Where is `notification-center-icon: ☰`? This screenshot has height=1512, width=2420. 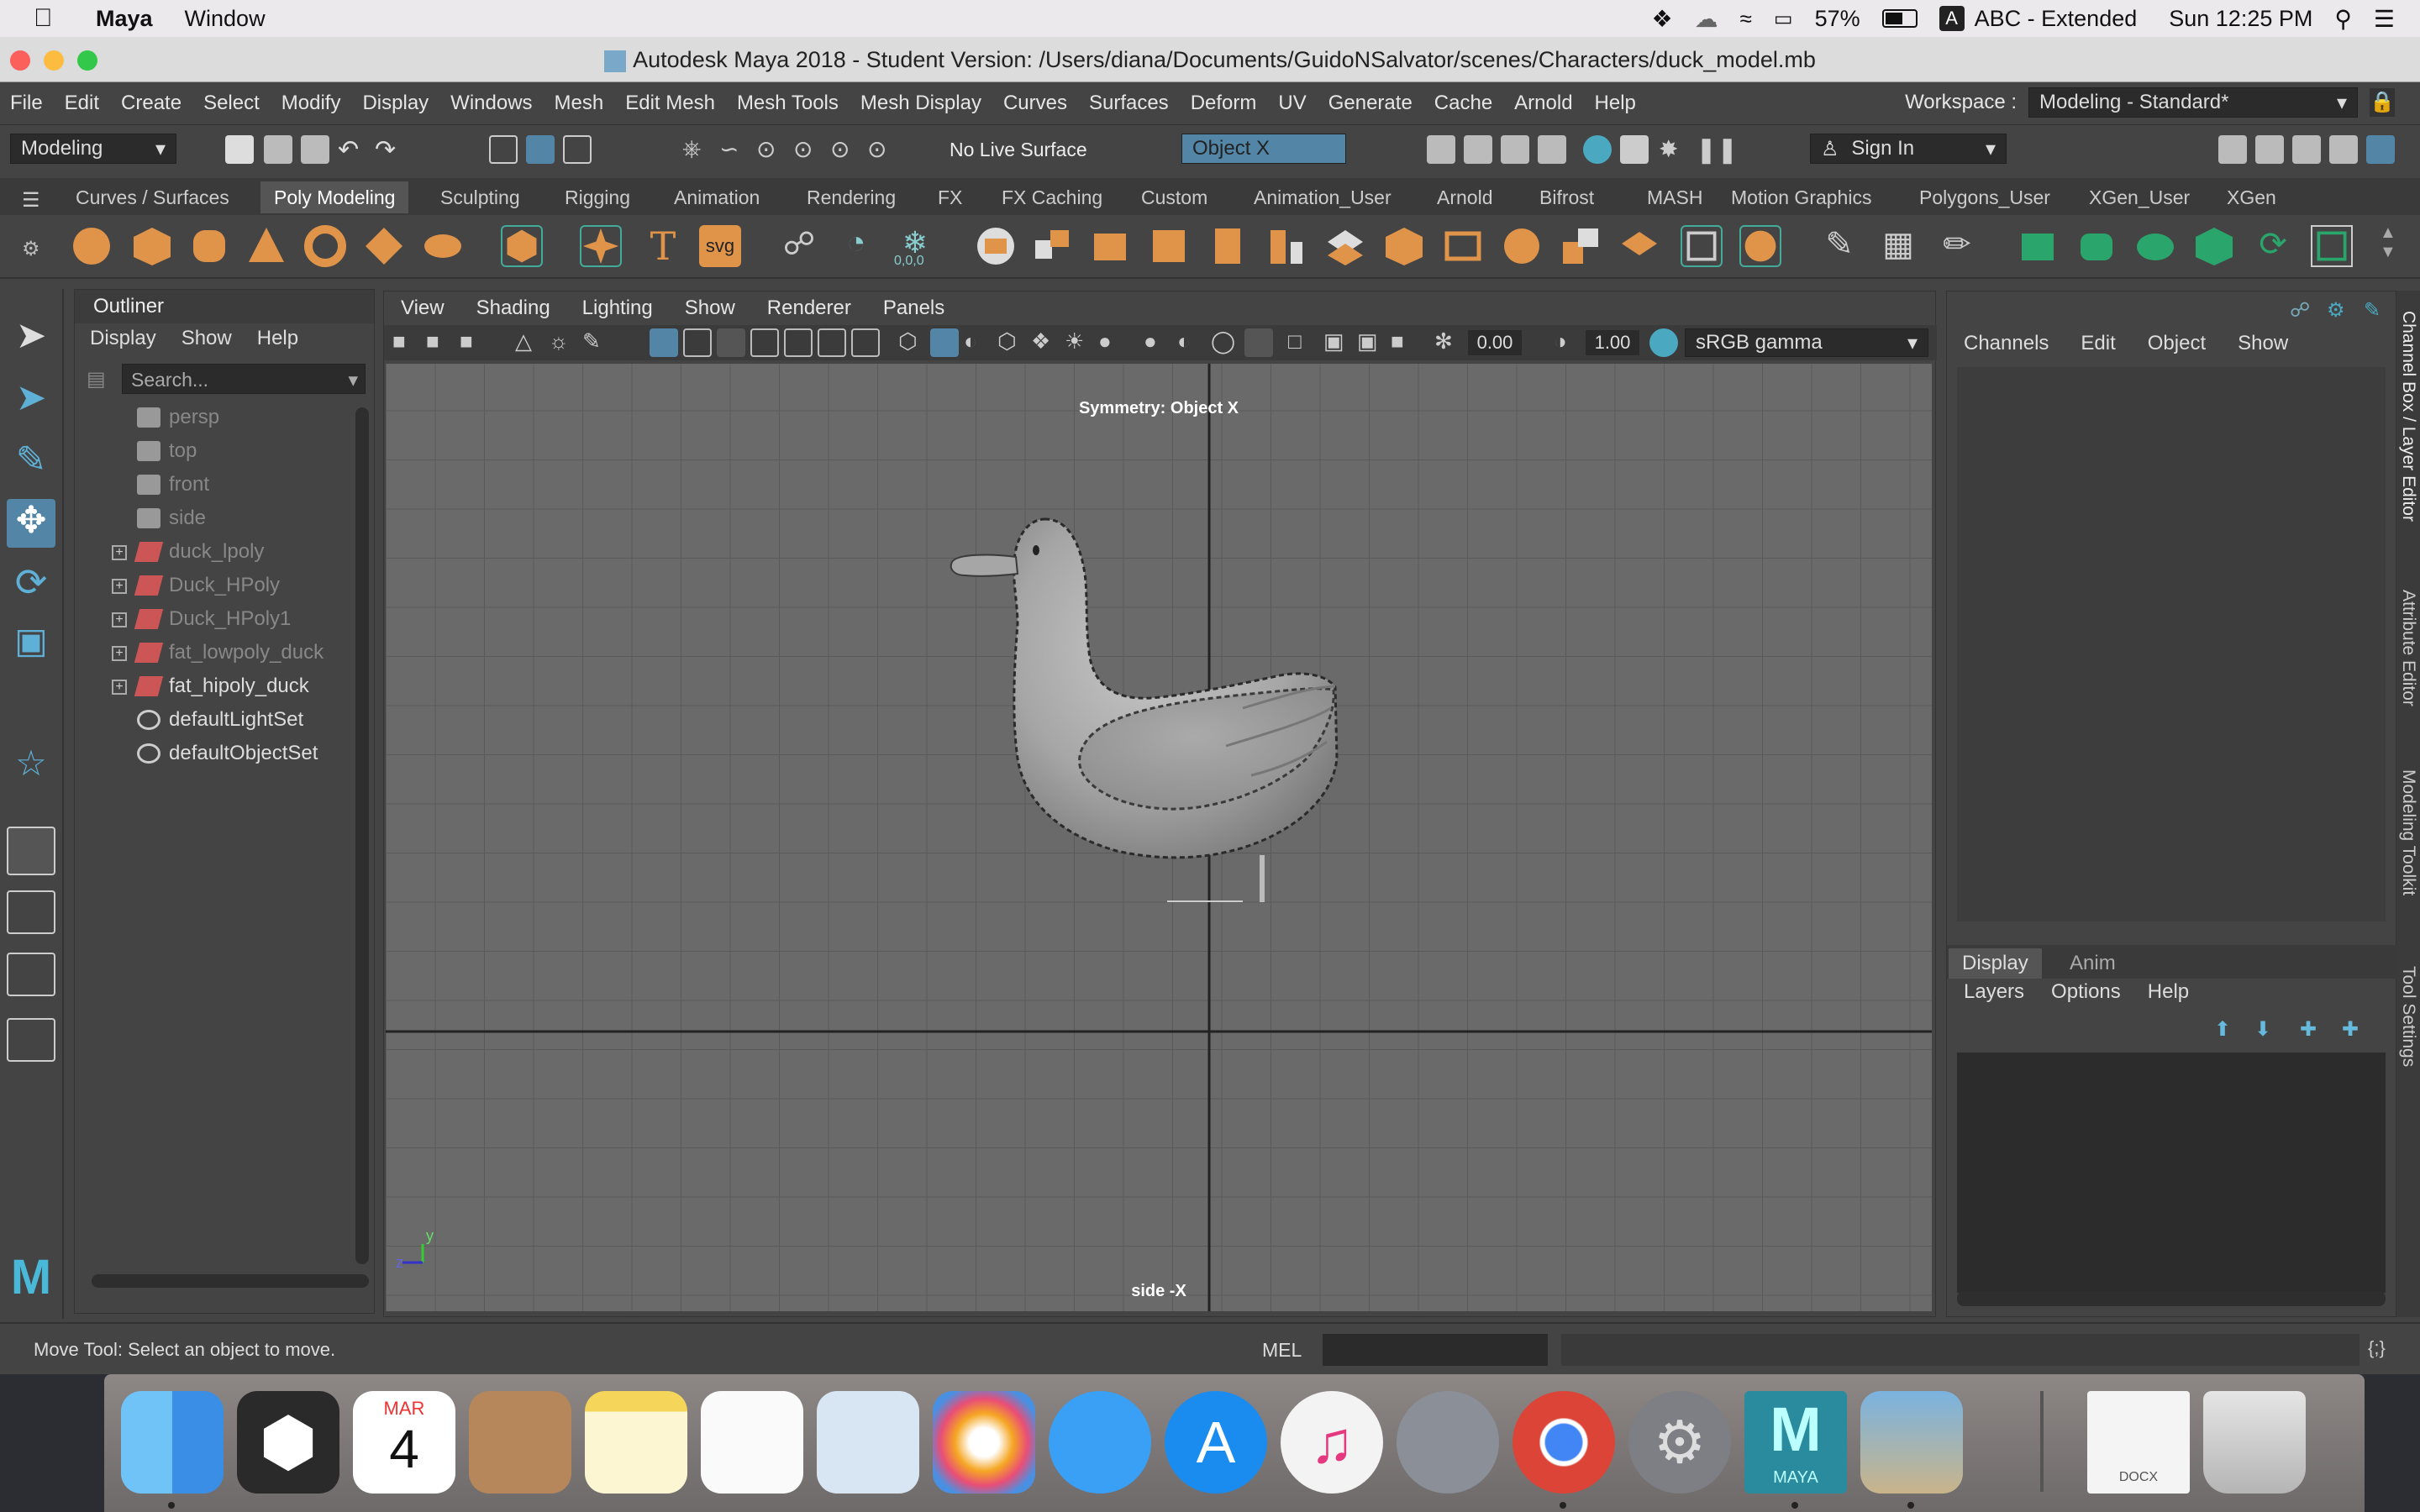
notification-center-icon: ☰ is located at coordinates (2385, 19).